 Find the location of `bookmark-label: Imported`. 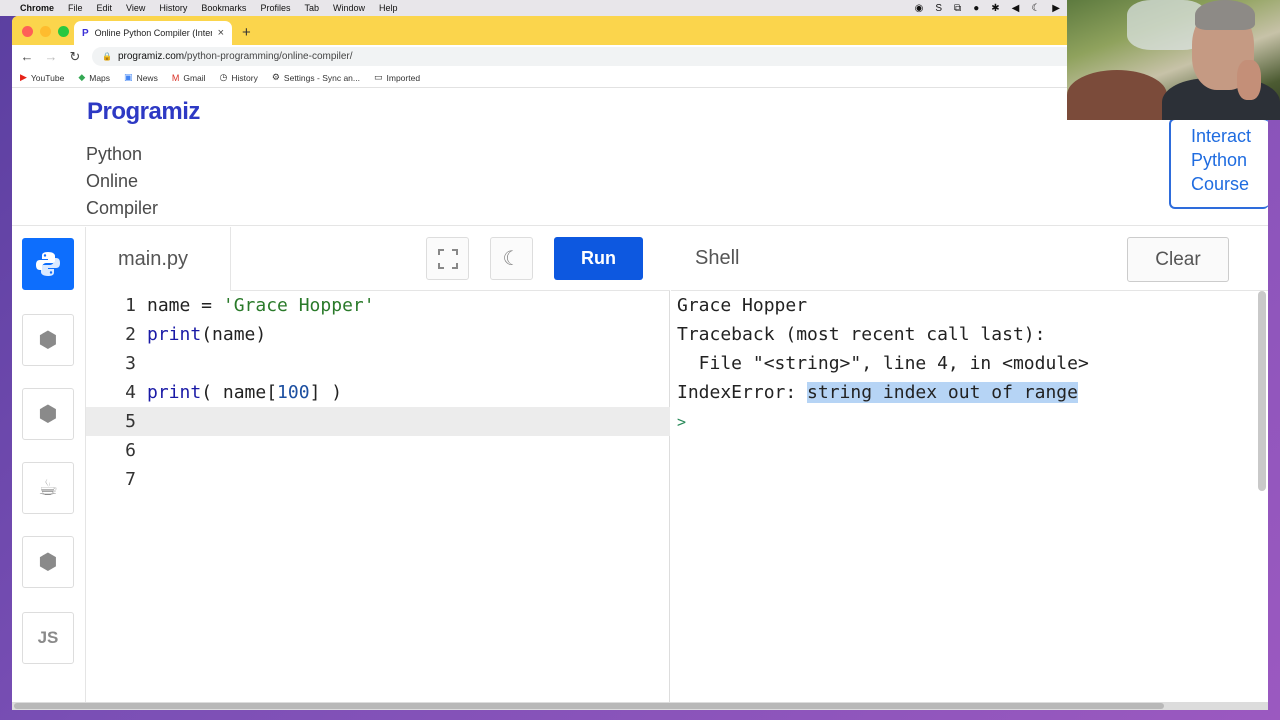

bookmark-label: Imported is located at coordinates (403, 77).